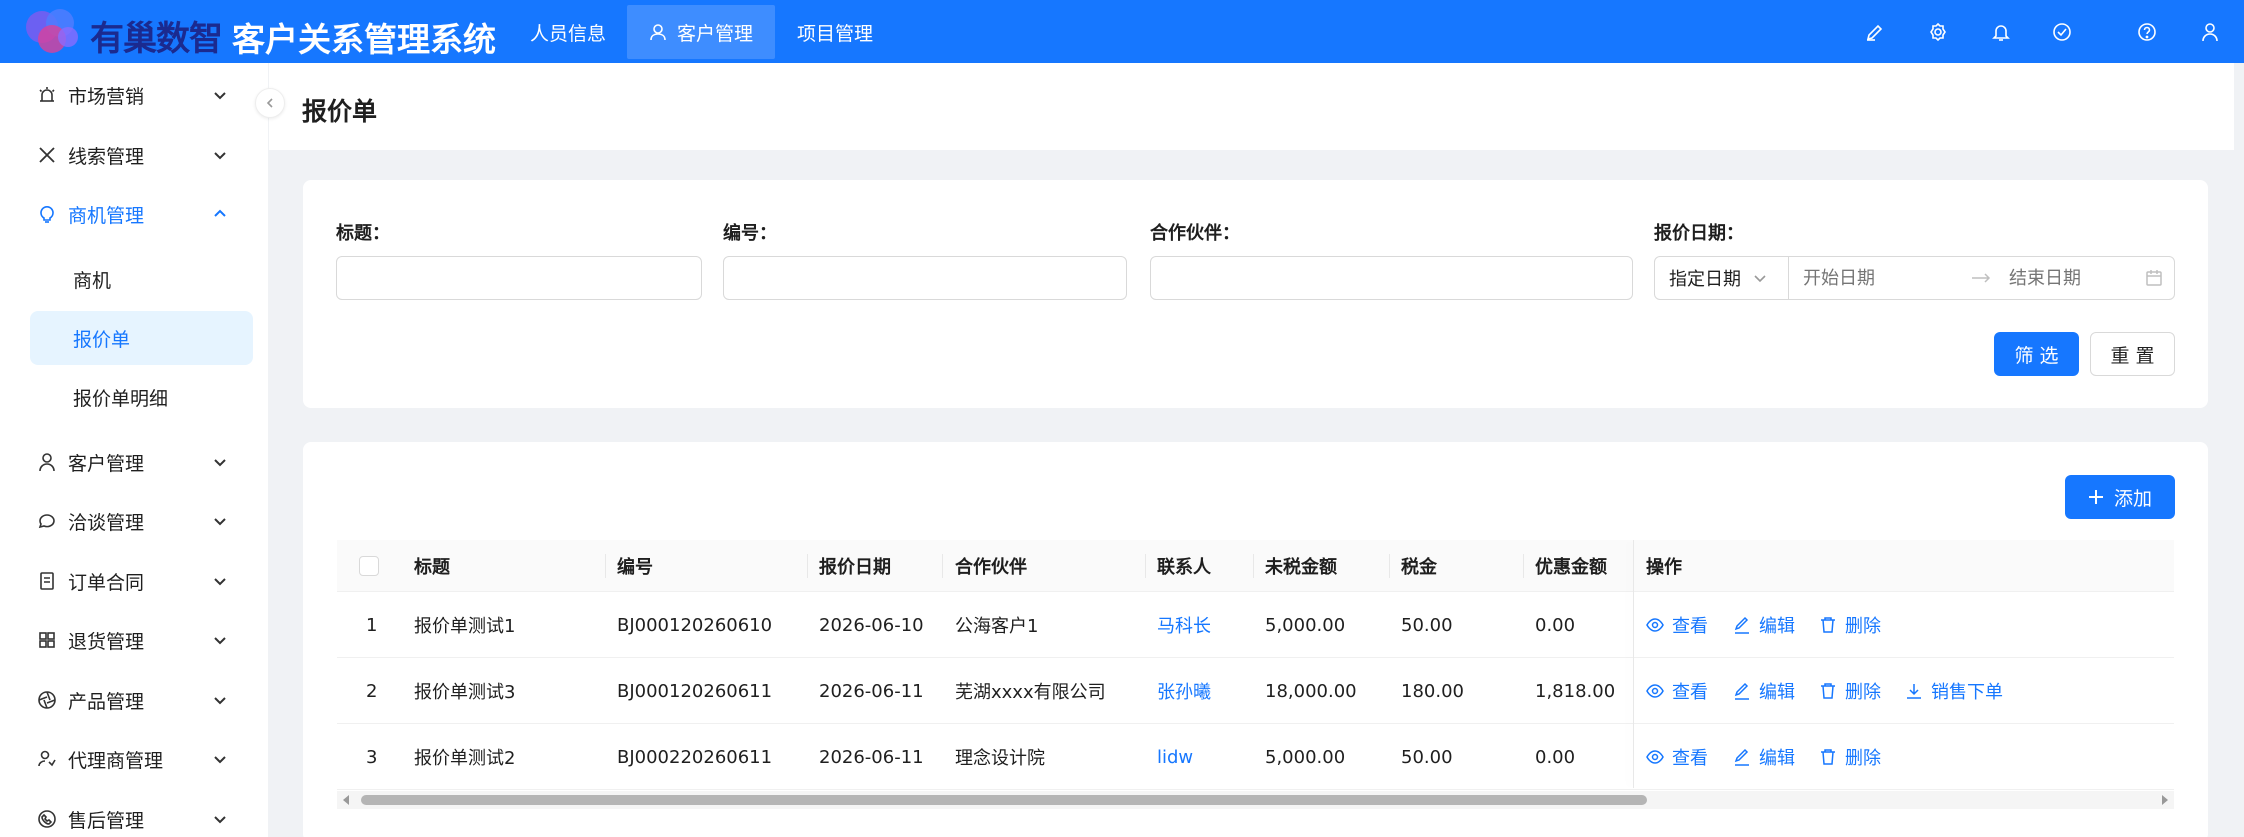 The height and width of the screenshot is (837, 2244). I want to click on filter-button: 筛 选, so click(2036, 354).